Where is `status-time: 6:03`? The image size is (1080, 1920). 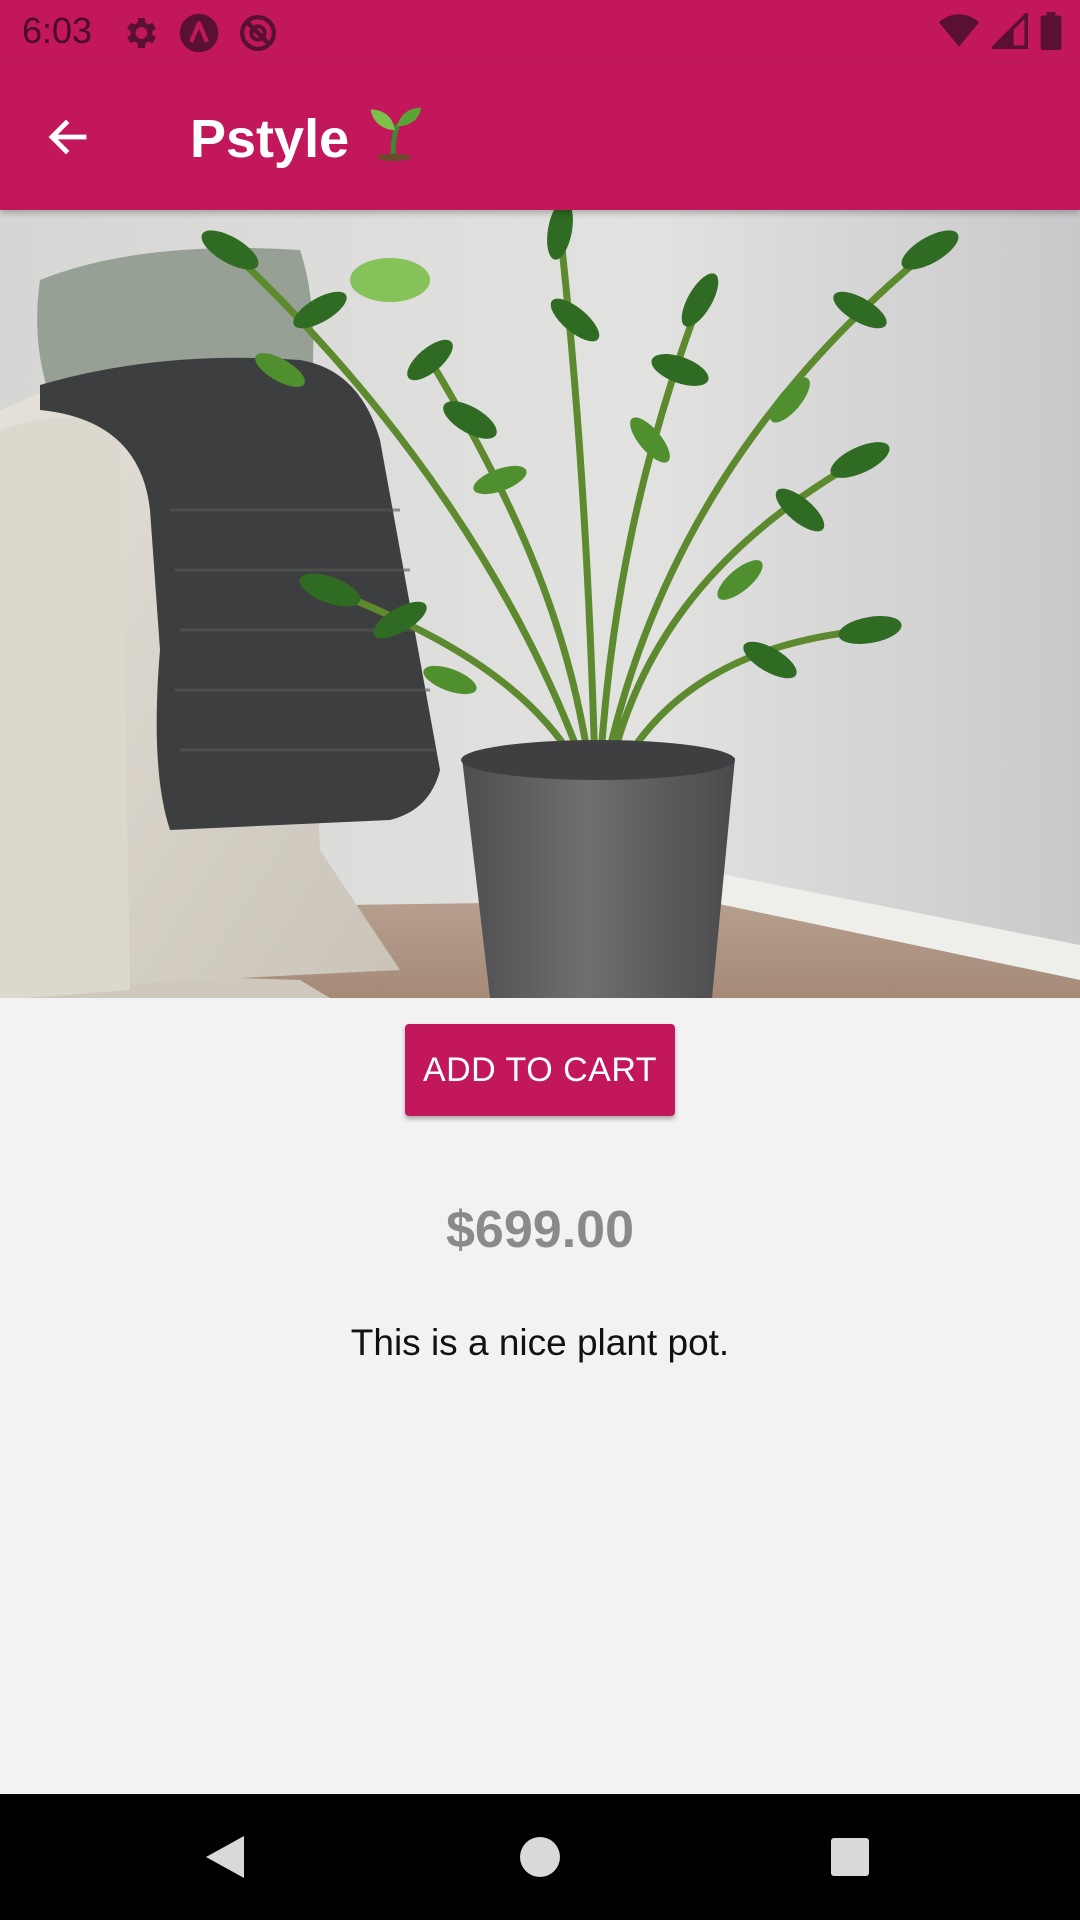
status-time: 6:03 is located at coordinates (57, 30).